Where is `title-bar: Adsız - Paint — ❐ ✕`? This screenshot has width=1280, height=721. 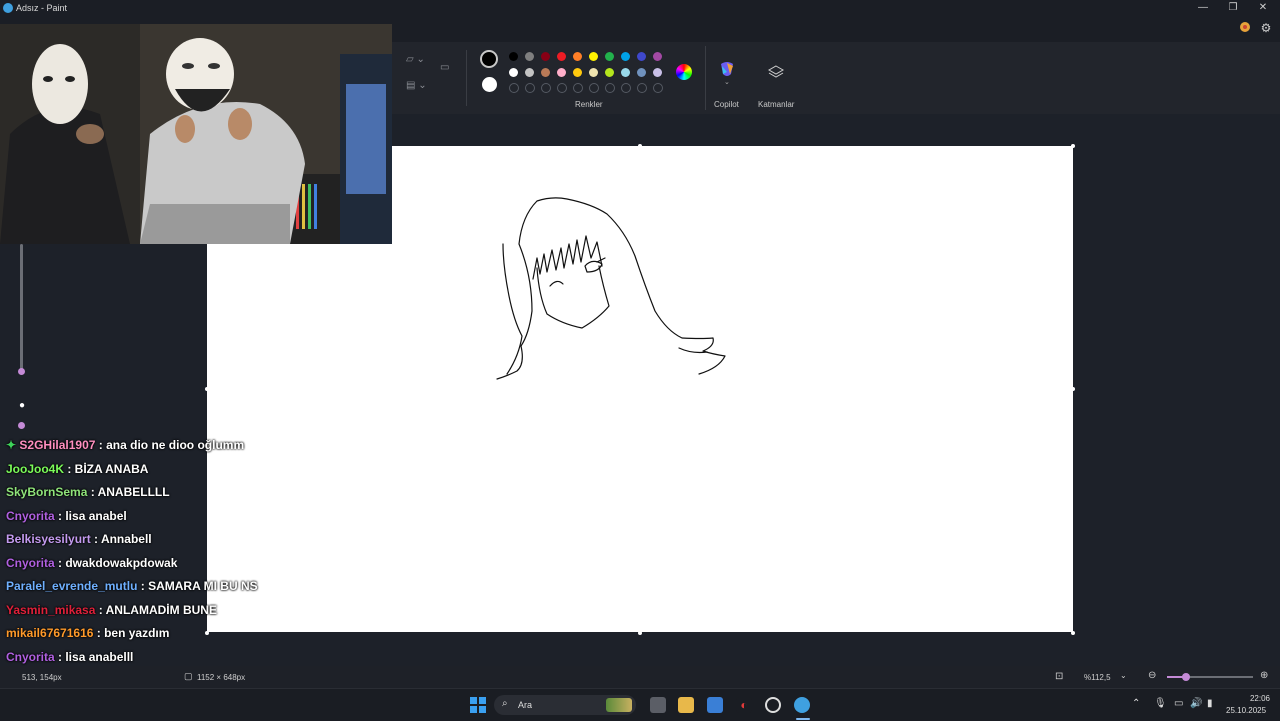
title-bar: Adsız - Paint — ❐ ✕ is located at coordinates (640, 8).